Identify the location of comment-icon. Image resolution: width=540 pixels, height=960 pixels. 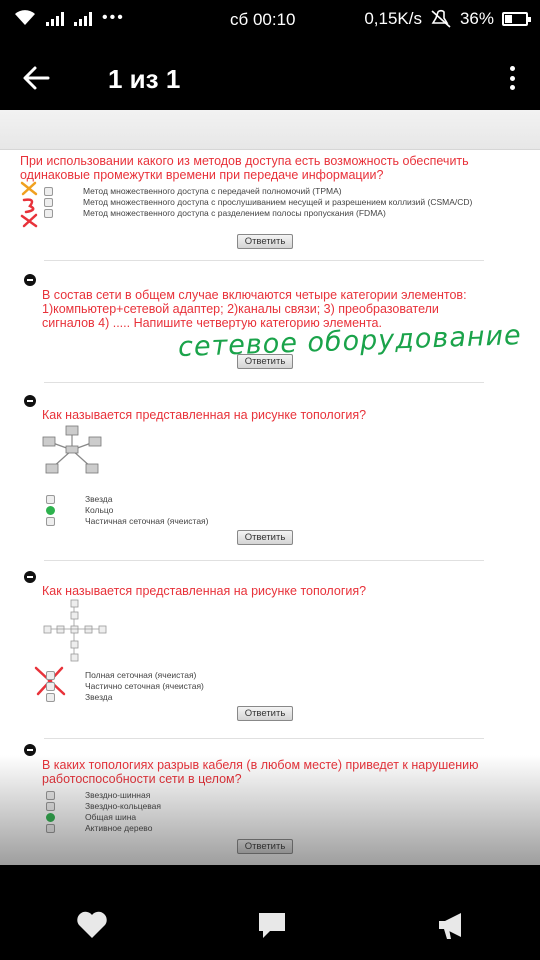
(272, 925).